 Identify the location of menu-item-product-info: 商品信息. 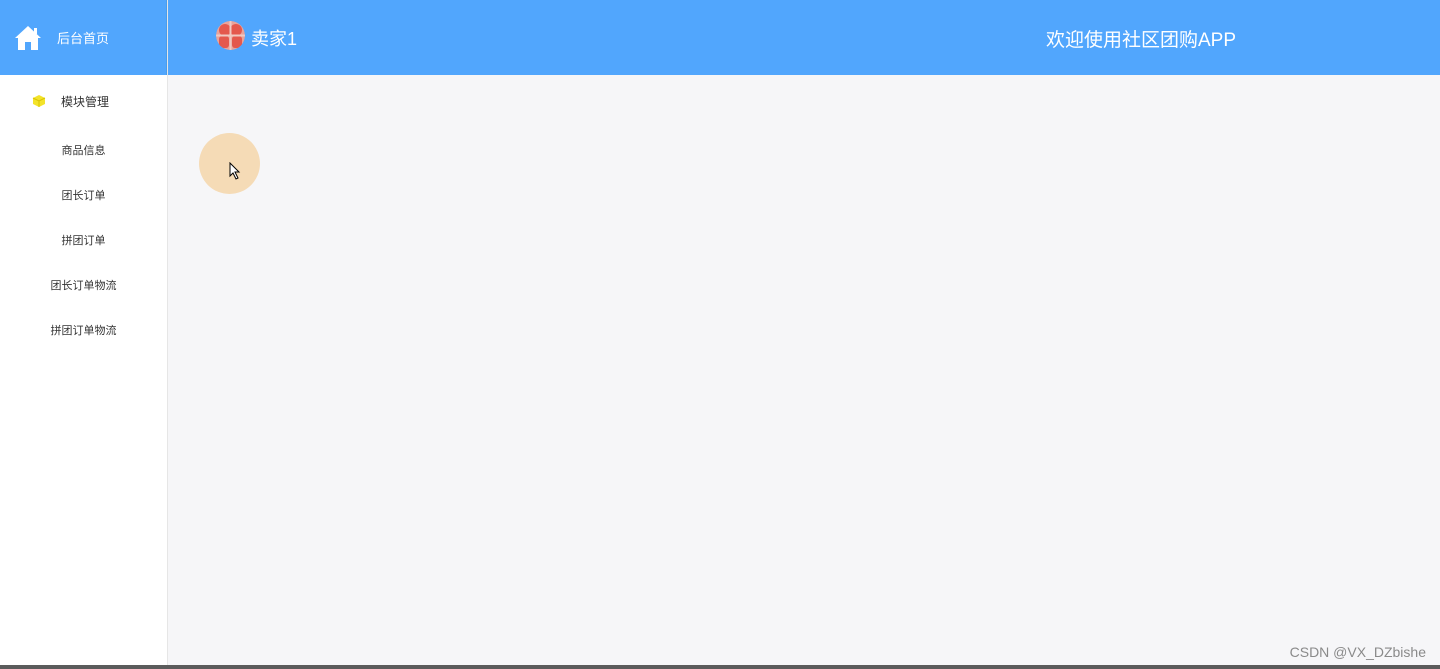
(83, 149).